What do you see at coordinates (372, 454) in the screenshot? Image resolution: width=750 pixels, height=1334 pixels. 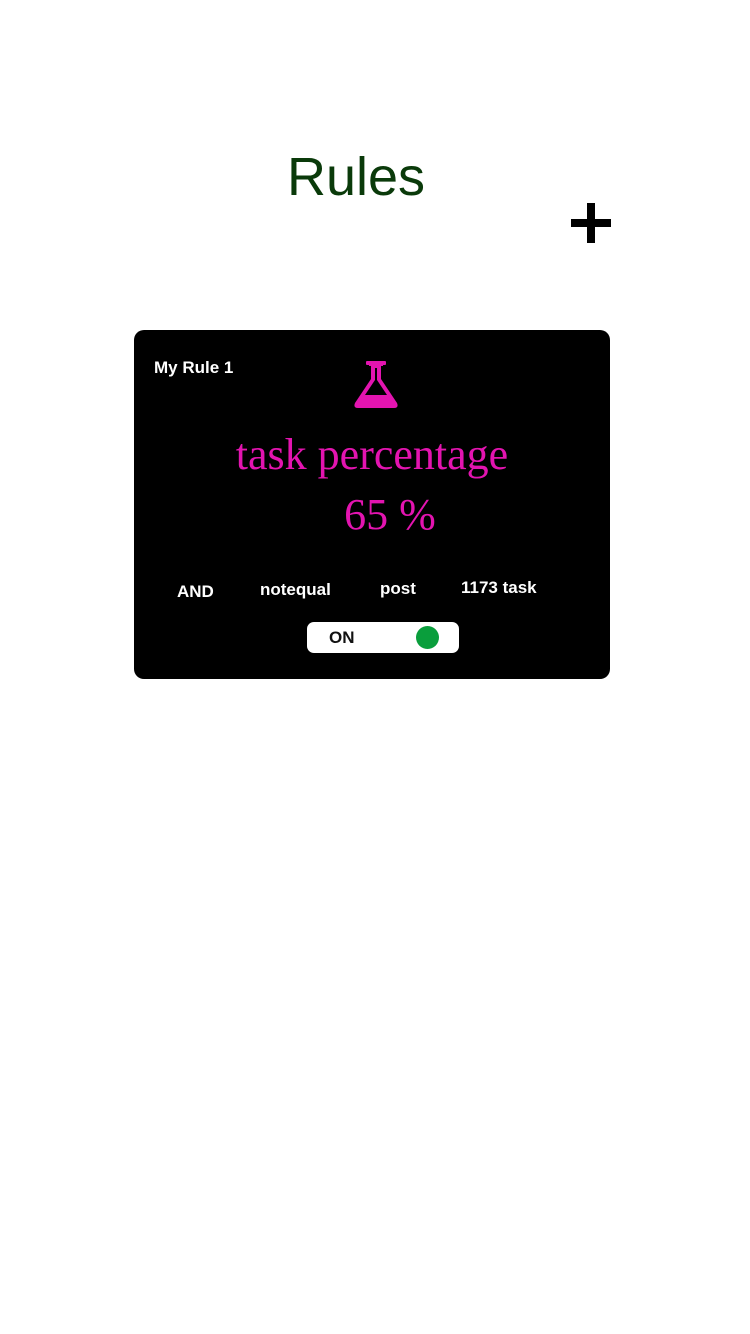 I see `metric-name: task percentage` at bounding box center [372, 454].